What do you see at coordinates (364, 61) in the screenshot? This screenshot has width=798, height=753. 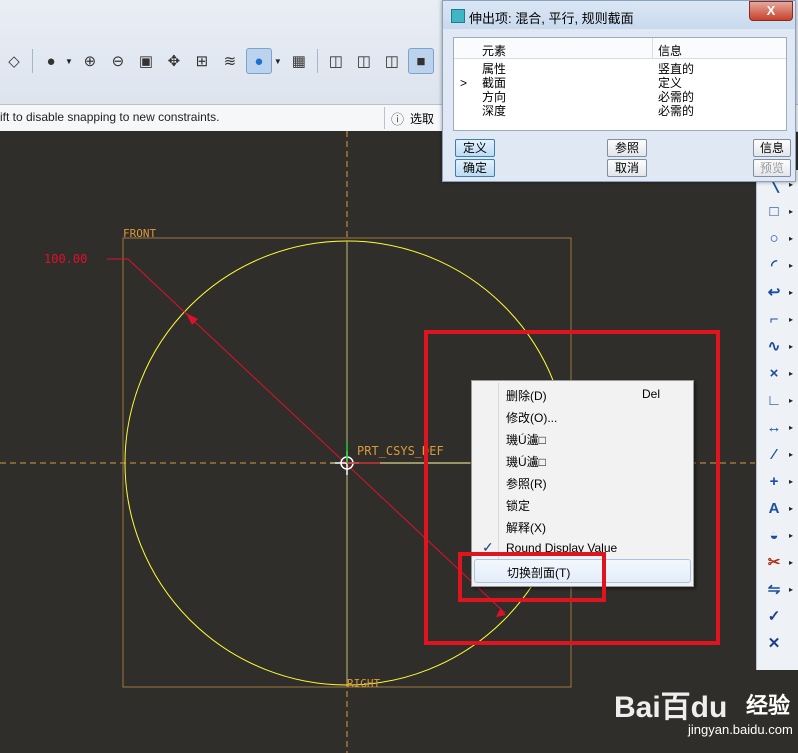 I see `shading-2-icon: ◫` at bounding box center [364, 61].